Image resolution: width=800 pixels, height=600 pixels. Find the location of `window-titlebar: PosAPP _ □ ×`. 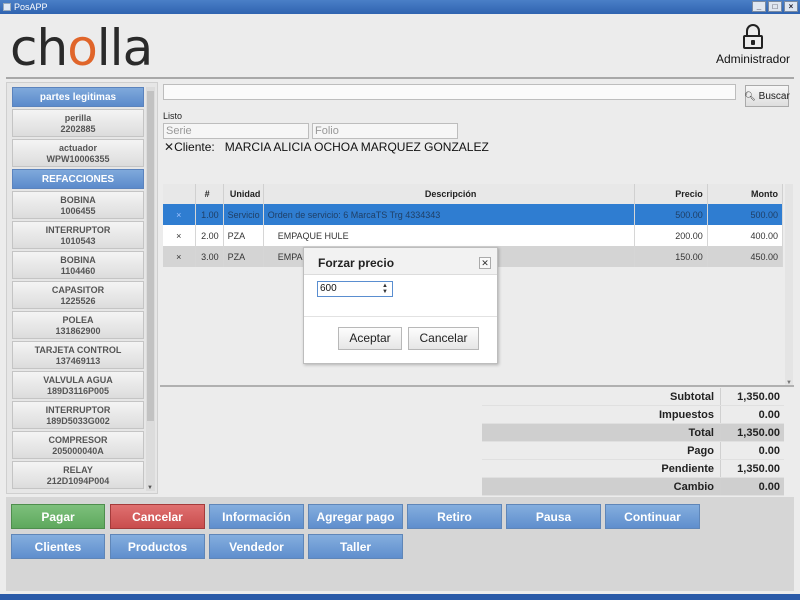

window-titlebar: PosAPP _ □ × is located at coordinates (400, 7).